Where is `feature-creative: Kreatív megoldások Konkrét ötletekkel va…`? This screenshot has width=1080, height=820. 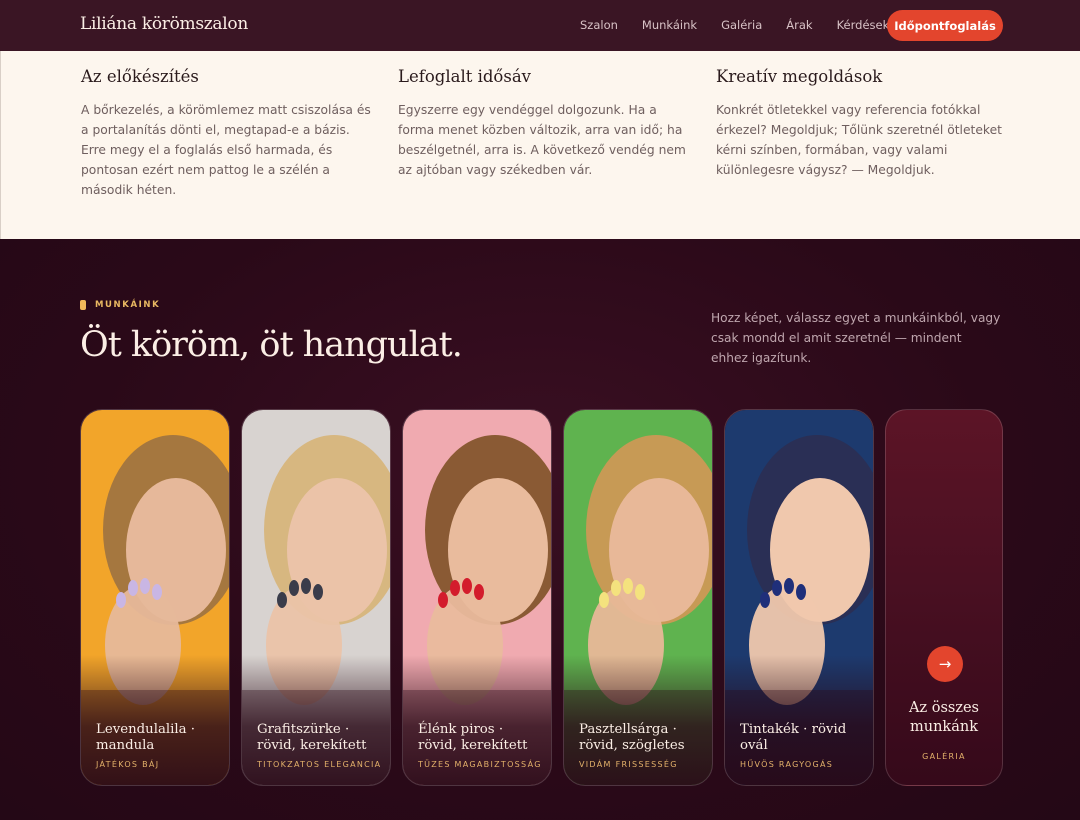 feature-creative: Kreatív megoldások Konkrét ötletekkel va… is located at coordinates (861, 123).